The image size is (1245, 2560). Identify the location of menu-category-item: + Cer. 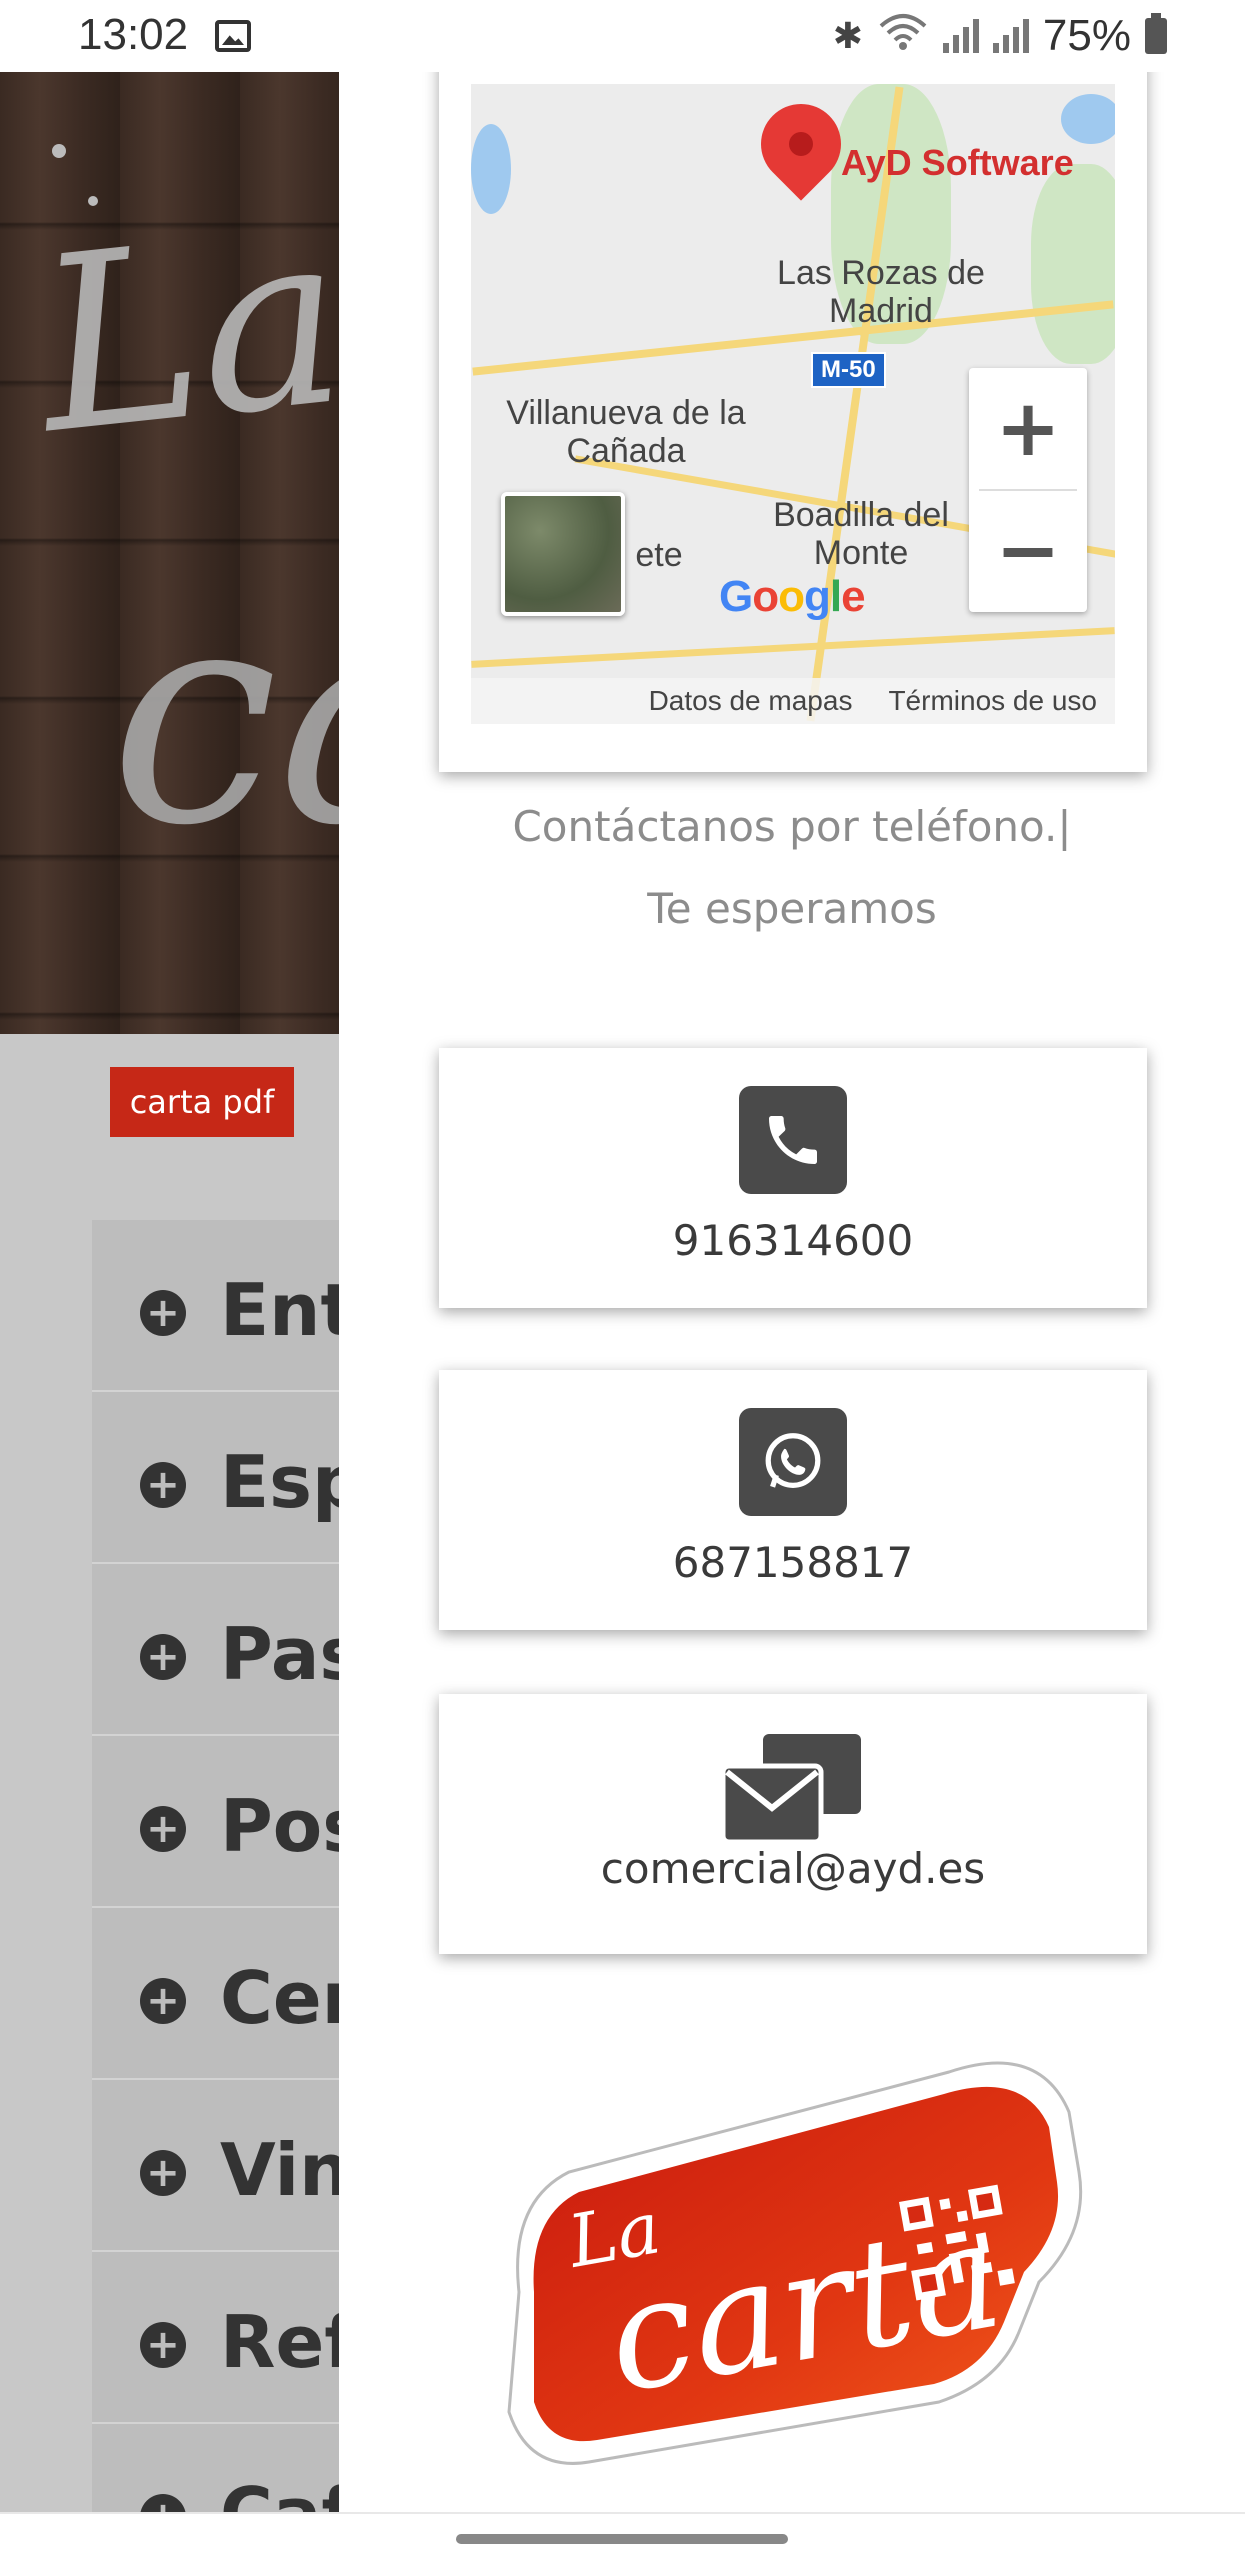
(215, 1994).